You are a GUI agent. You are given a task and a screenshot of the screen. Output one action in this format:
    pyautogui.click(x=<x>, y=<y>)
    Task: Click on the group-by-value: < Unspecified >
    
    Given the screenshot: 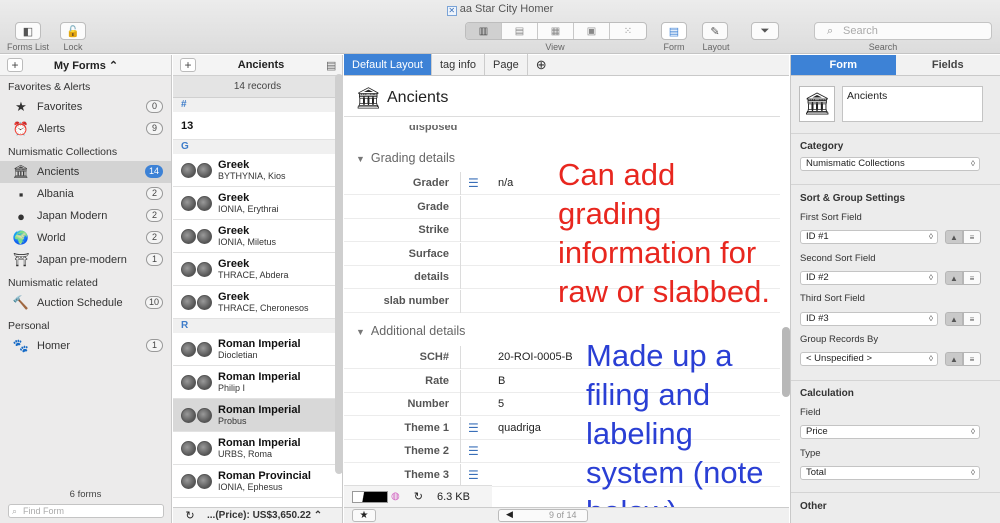 What is the action you would take?
    pyautogui.click(x=839, y=358)
    